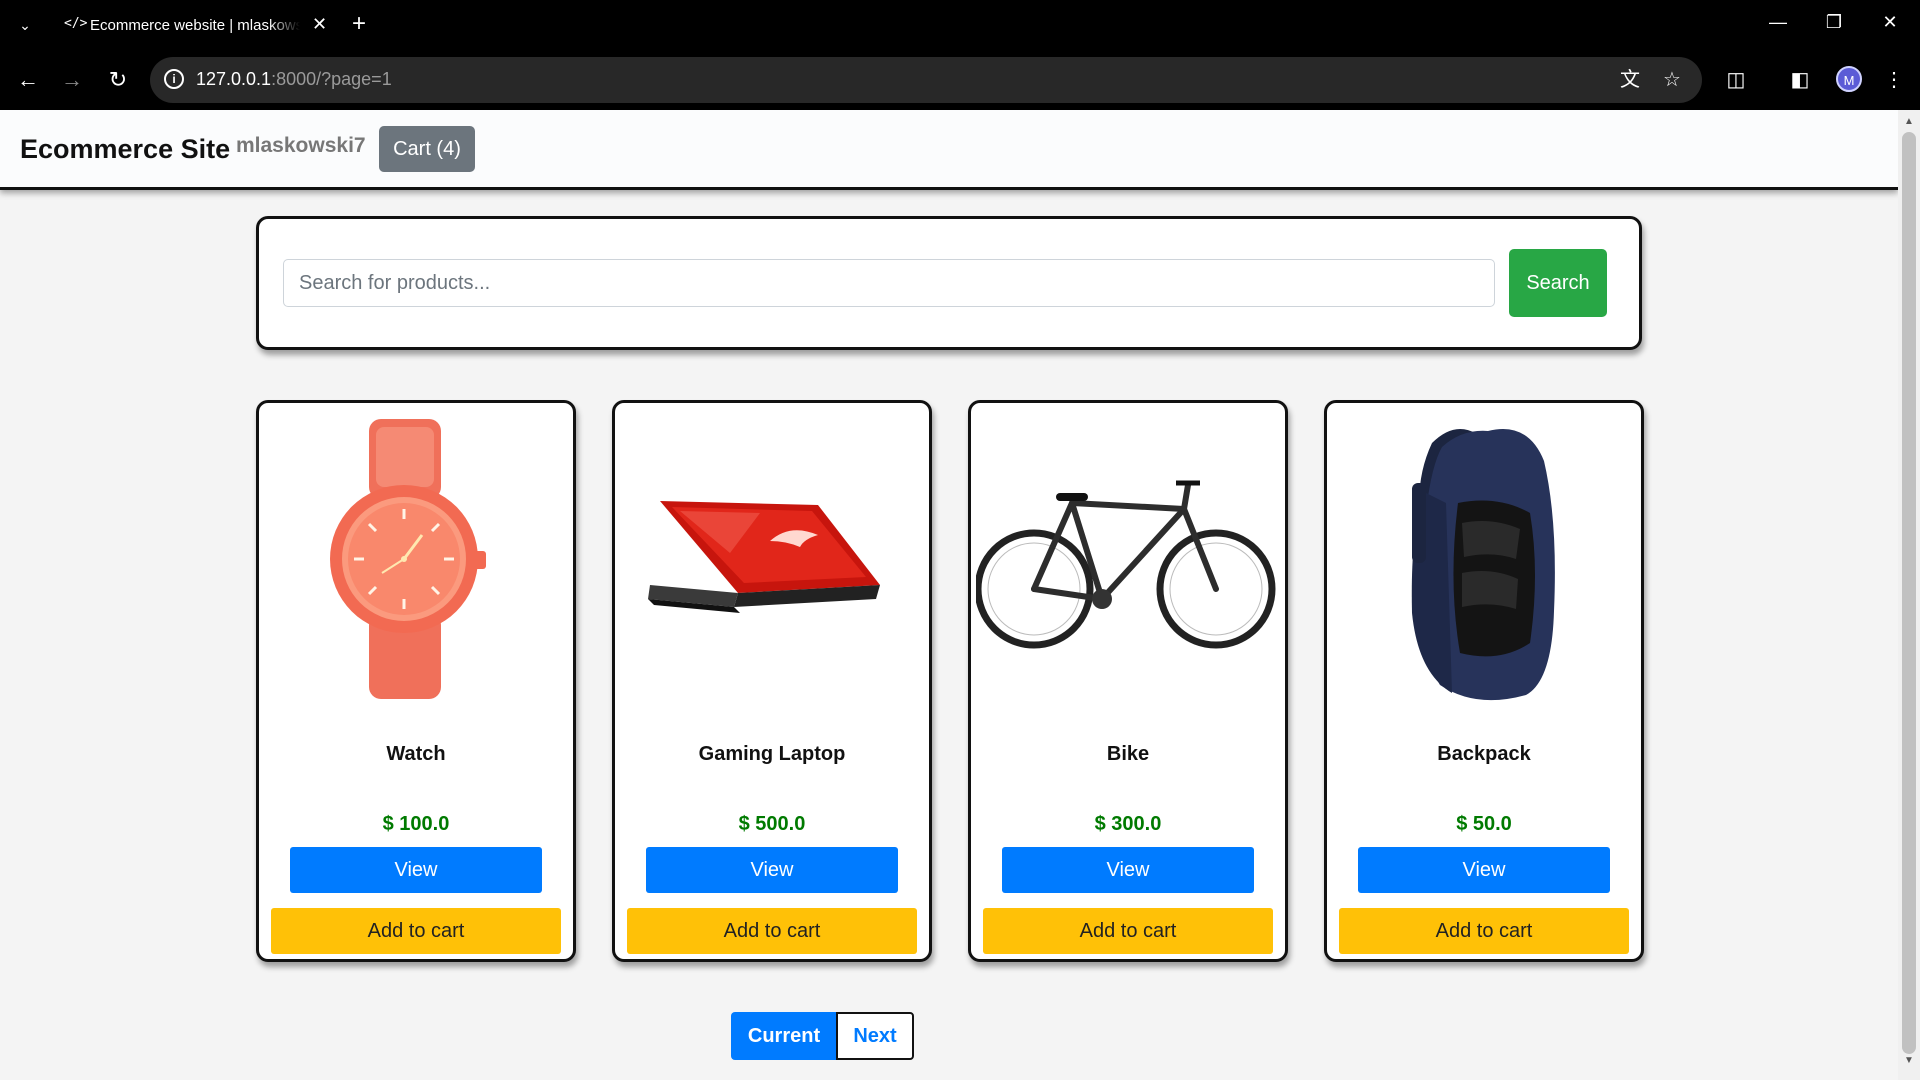 This screenshot has height=1080, width=1920. Describe the element at coordinates (949, 150) in the screenshot. I see `site-navbar: Ecommerce Site mlaskowski7 Cart (4)` at that location.